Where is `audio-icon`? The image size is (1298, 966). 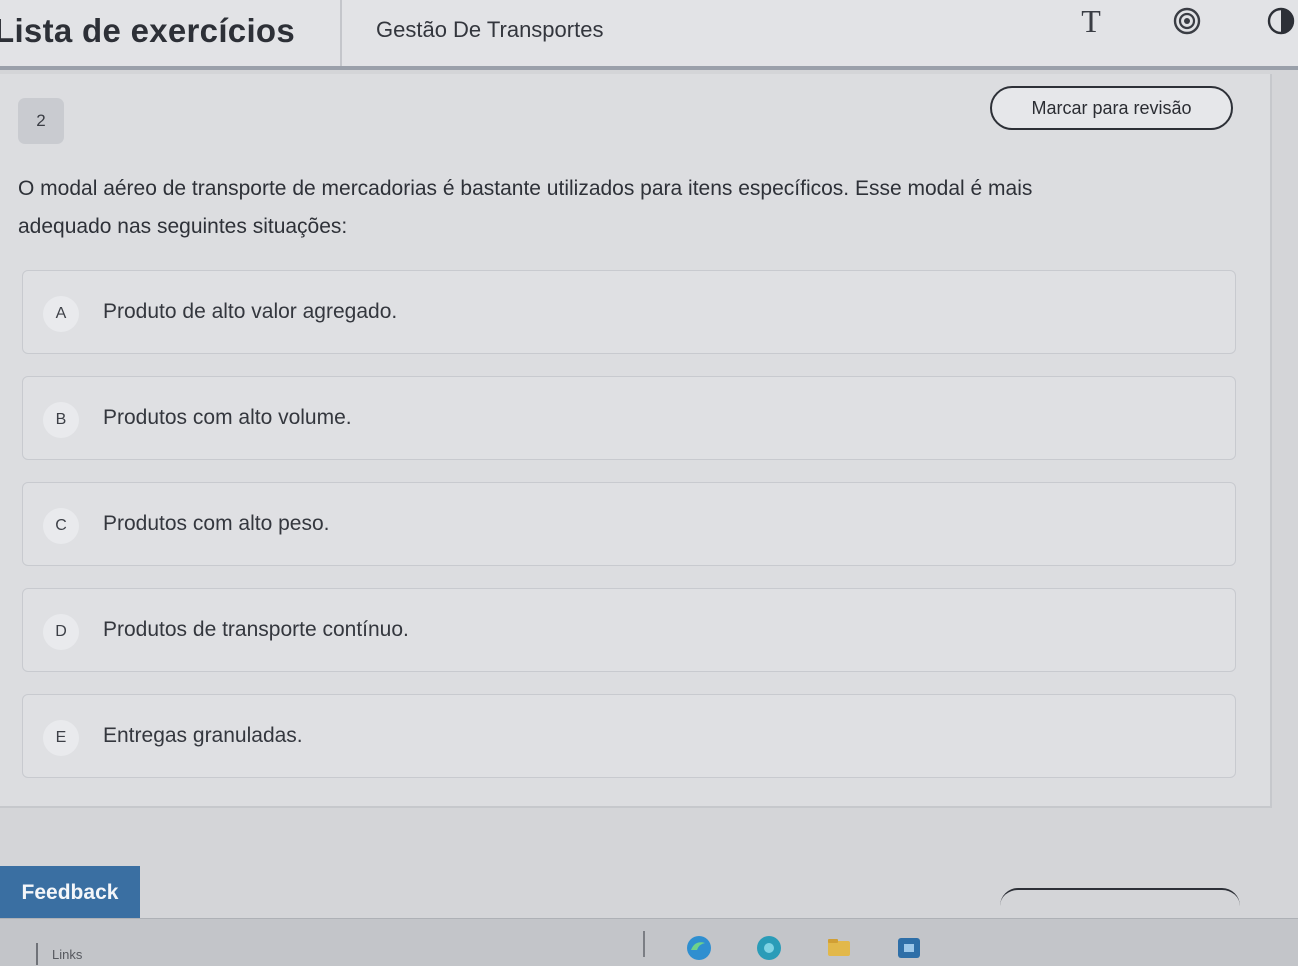
audio-icon is located at coordinates (1187, 21).